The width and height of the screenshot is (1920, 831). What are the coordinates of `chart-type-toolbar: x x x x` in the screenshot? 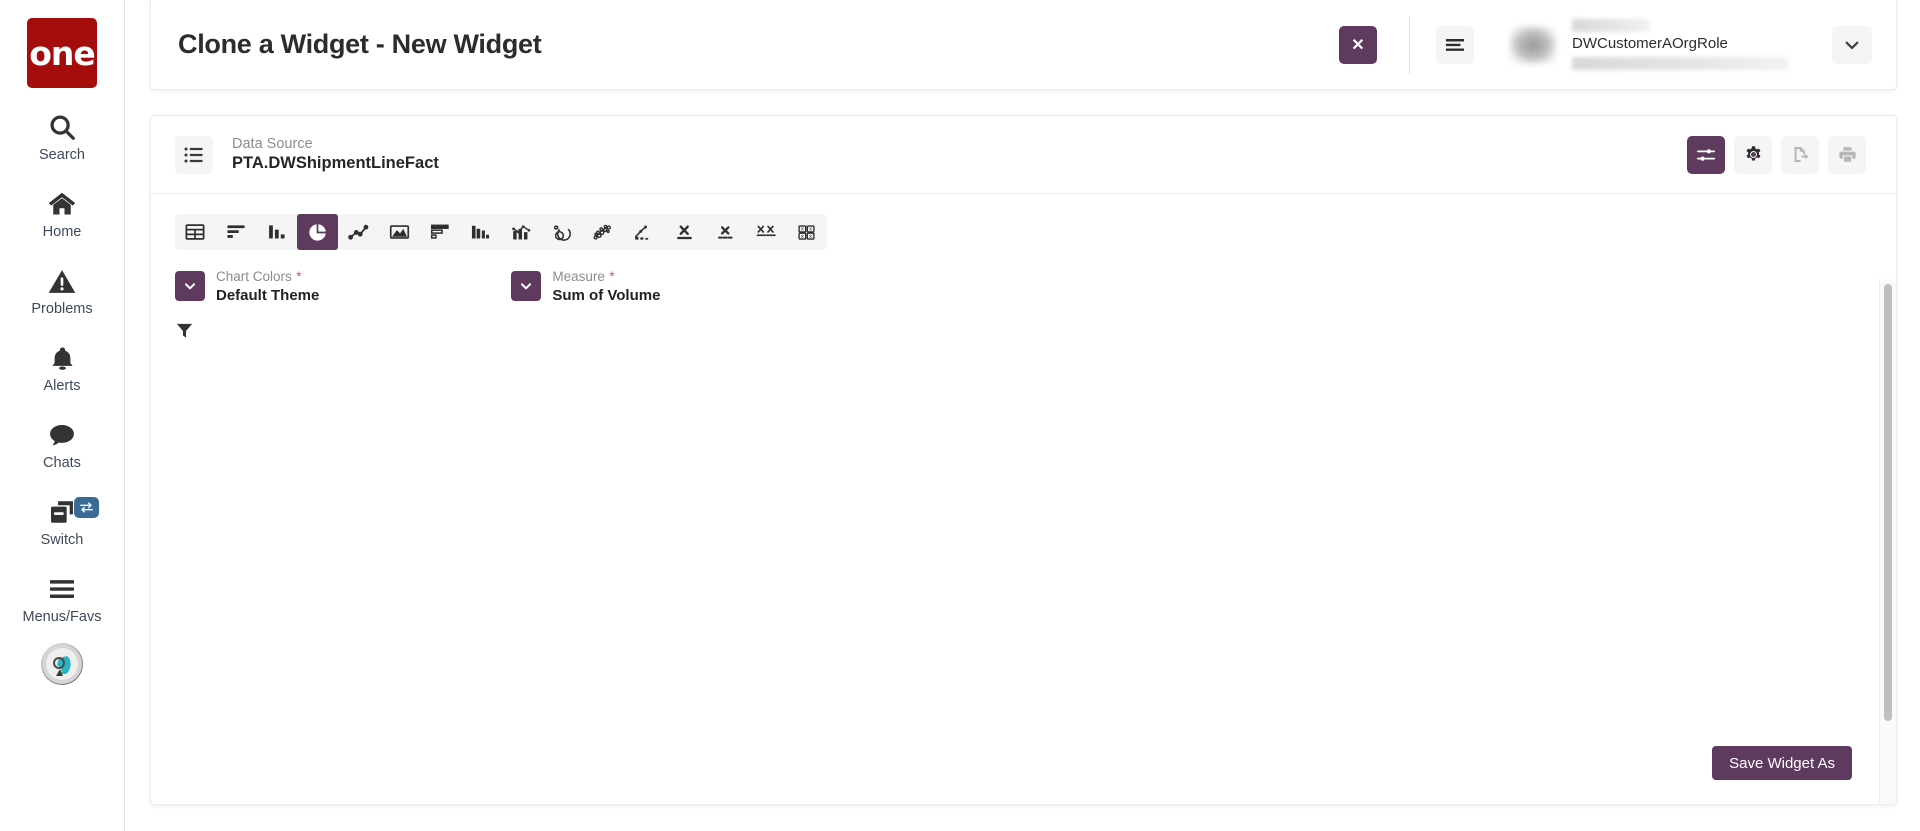 It's located at (501, 232).